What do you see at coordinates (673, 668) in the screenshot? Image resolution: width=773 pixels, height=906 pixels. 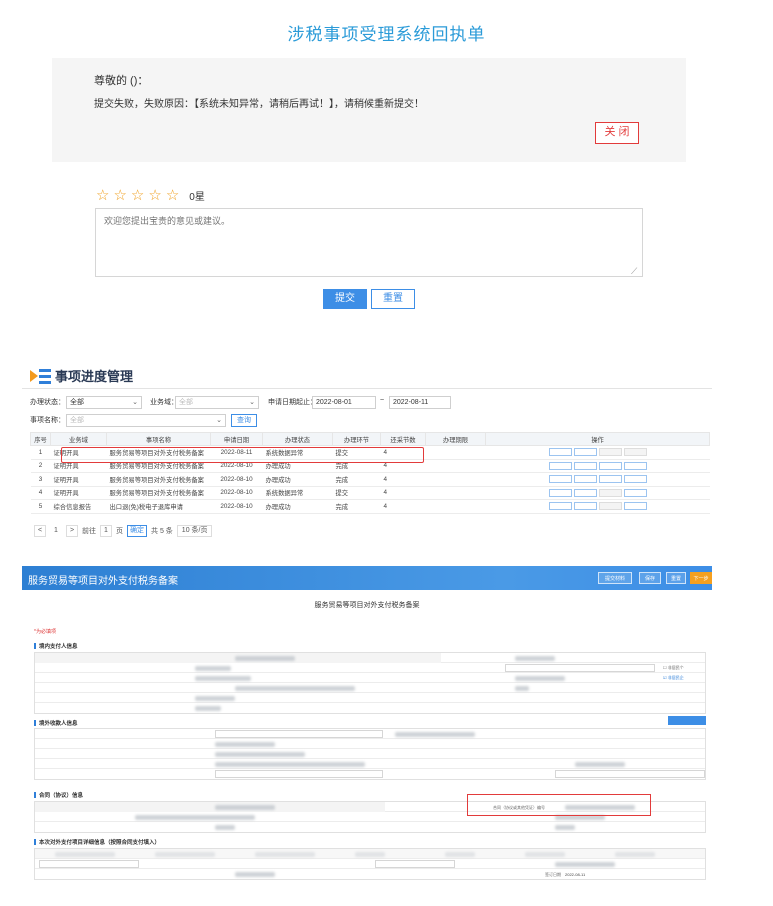 I see `checkbox-nonresident-person: ☐ 非居民个` at bounding box center [673, 668].